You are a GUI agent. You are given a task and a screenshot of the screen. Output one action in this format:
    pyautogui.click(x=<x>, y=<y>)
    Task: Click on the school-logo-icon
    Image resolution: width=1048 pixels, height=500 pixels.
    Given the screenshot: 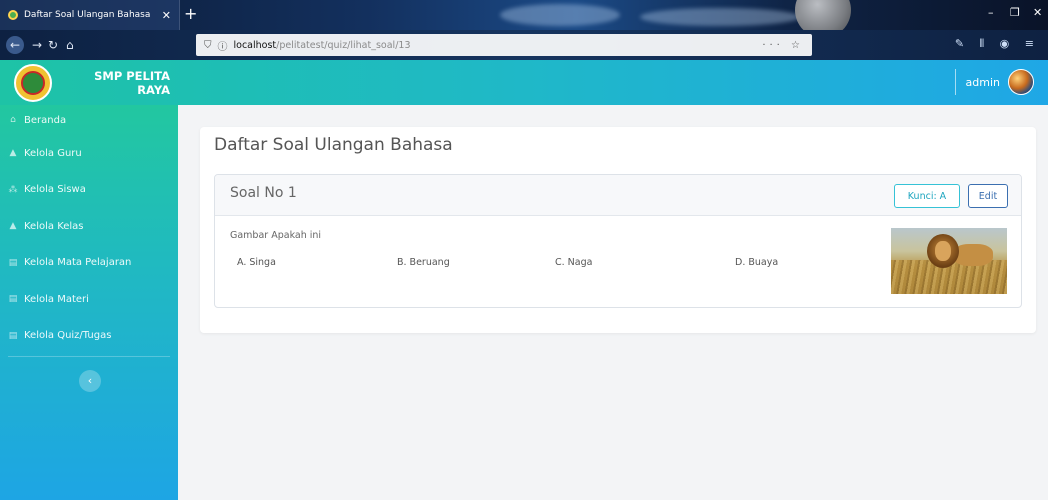 What is the action you would take?
    pyautogui.click(x=33, y=82)
    